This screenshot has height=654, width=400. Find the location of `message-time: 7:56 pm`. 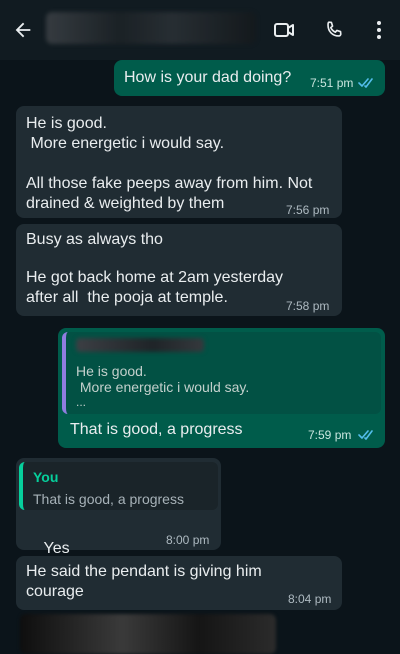

message-time: 7:56 pm is located at coordinates (308, 210).